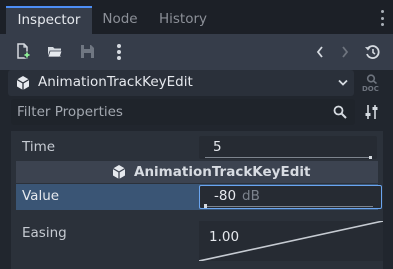 Image resolution: width=393 pixels, height=269 pixels. Describe the element at coordinates (382, 18) in the screenshot. I see `dock-menu-icon` at that location.